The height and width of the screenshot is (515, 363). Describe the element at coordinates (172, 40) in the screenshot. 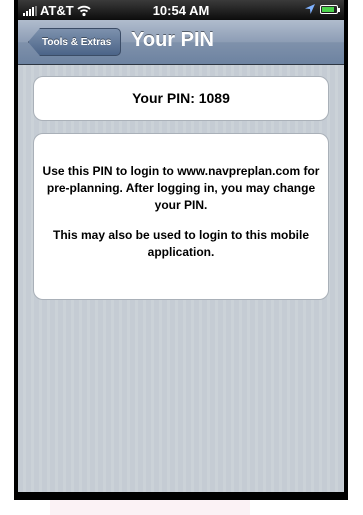

I see `page-title: Your PIN` at that location.